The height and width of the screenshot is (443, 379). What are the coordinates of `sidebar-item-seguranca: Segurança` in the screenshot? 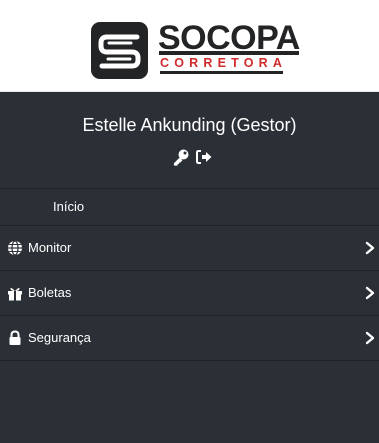 It's located at (189, 337).